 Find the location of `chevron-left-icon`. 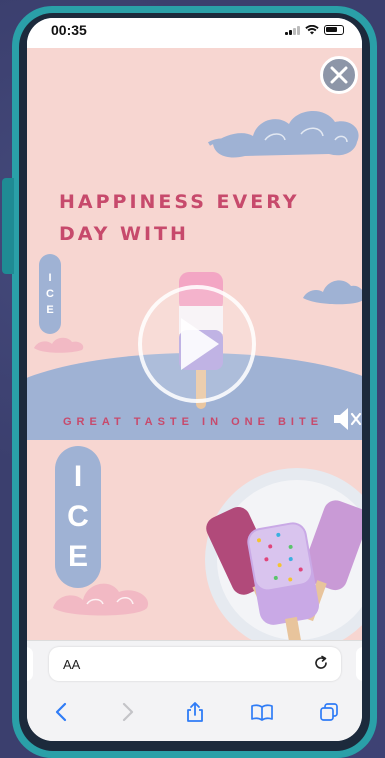

chevron-left-icon is located at coordinates (60, 712).